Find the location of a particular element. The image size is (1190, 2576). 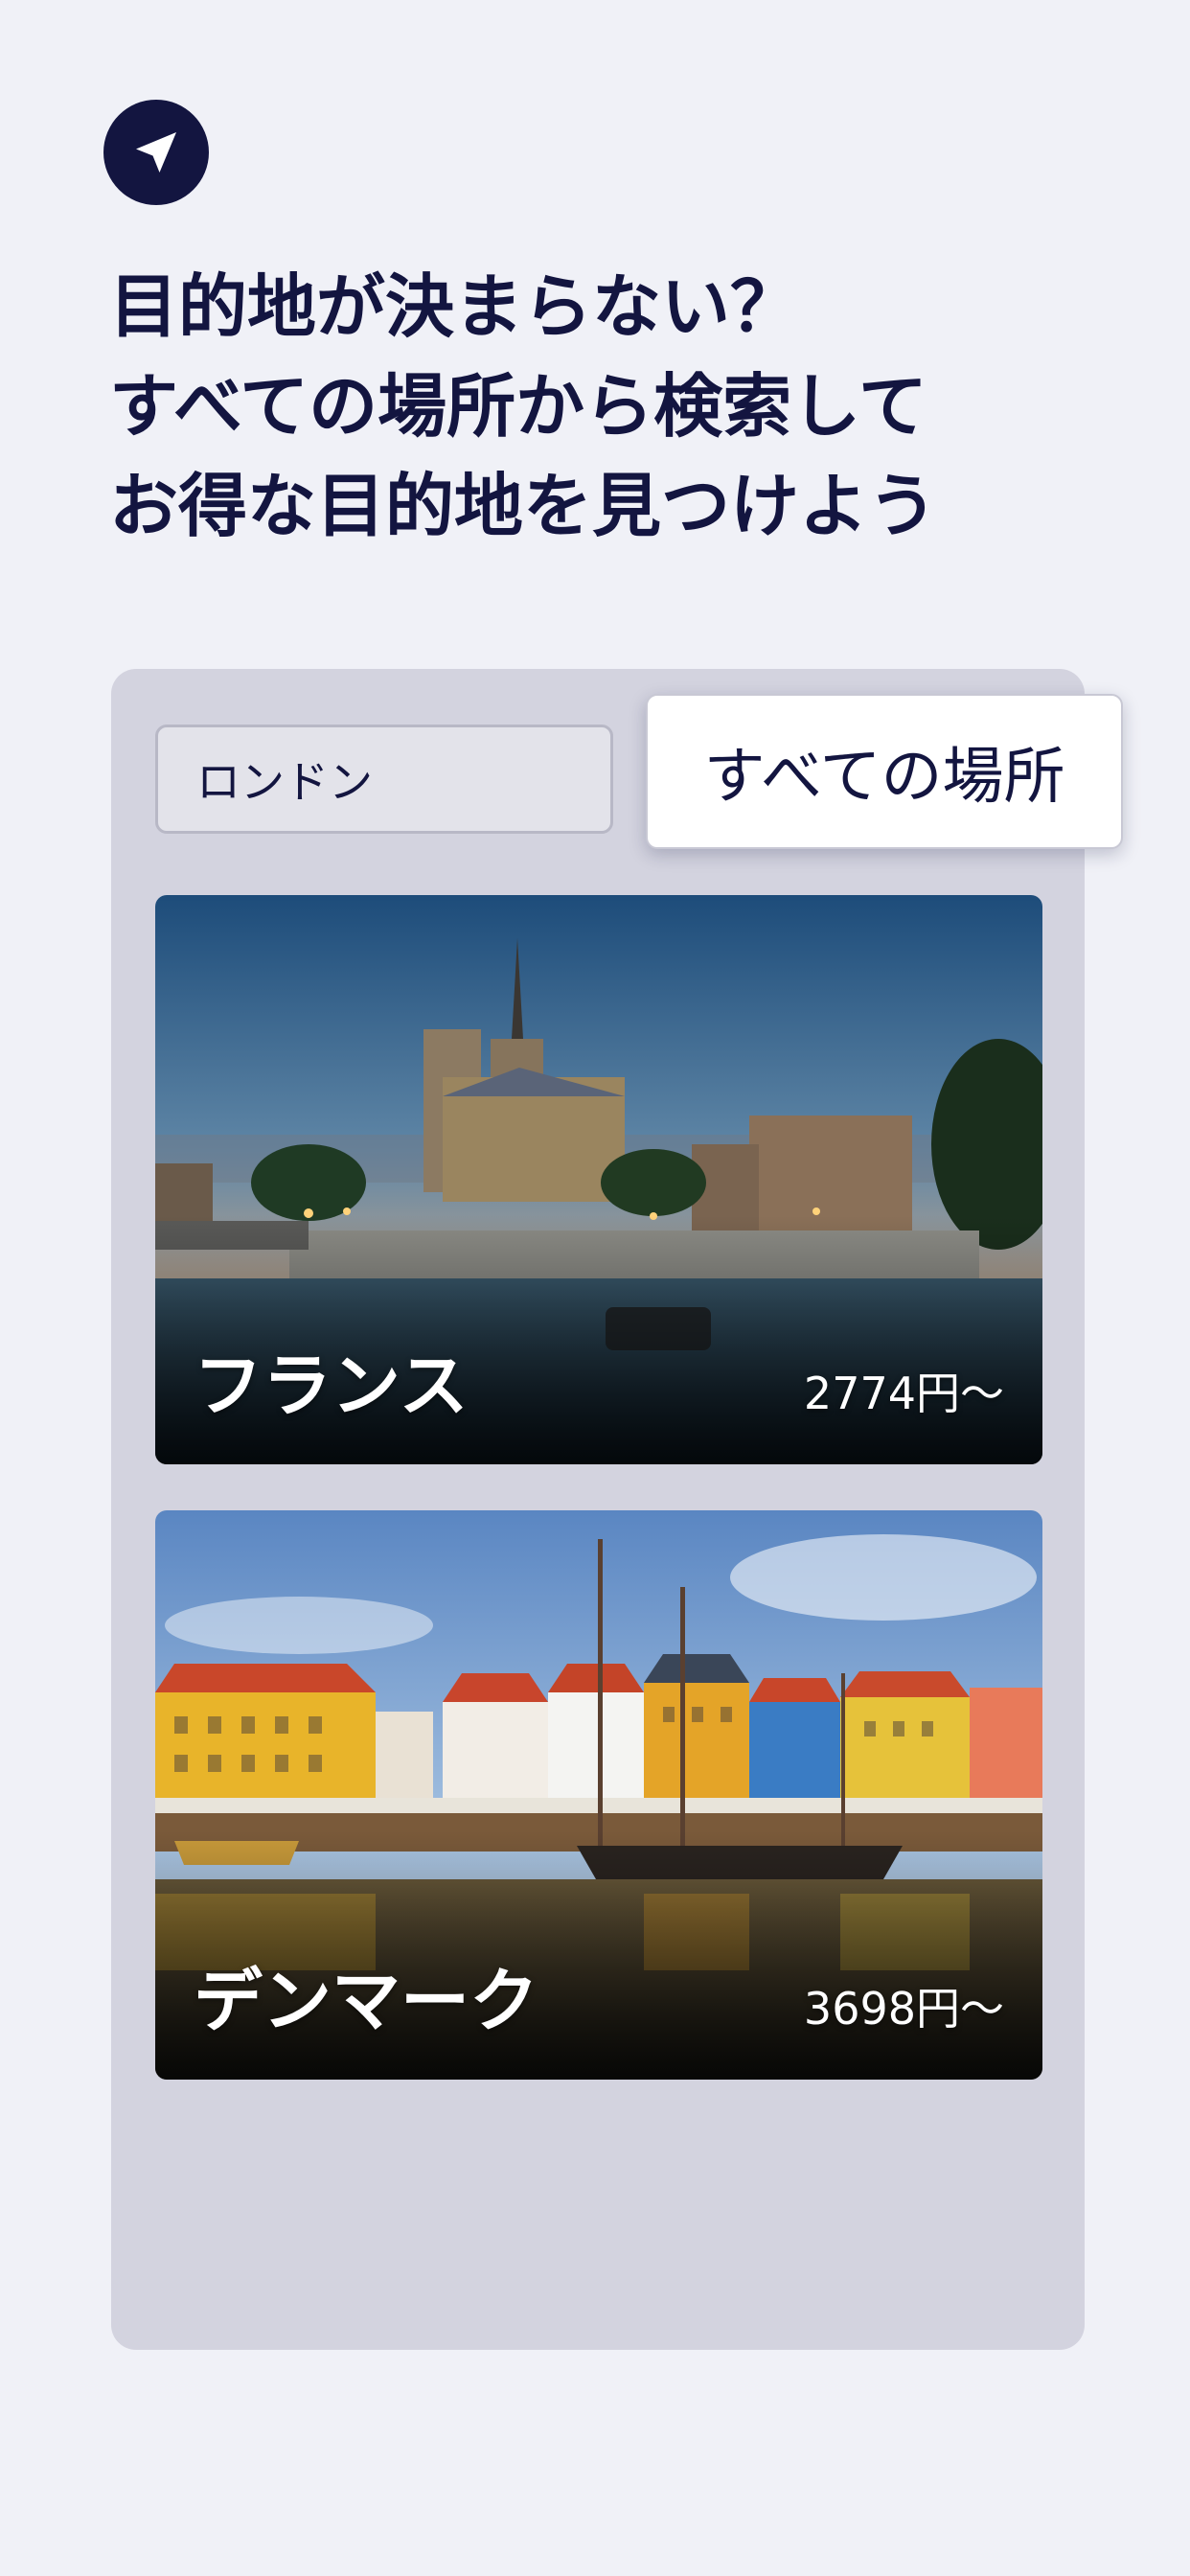

headline-line-3: お得な目的地を見つけよう is located at coordinates (524, 506).